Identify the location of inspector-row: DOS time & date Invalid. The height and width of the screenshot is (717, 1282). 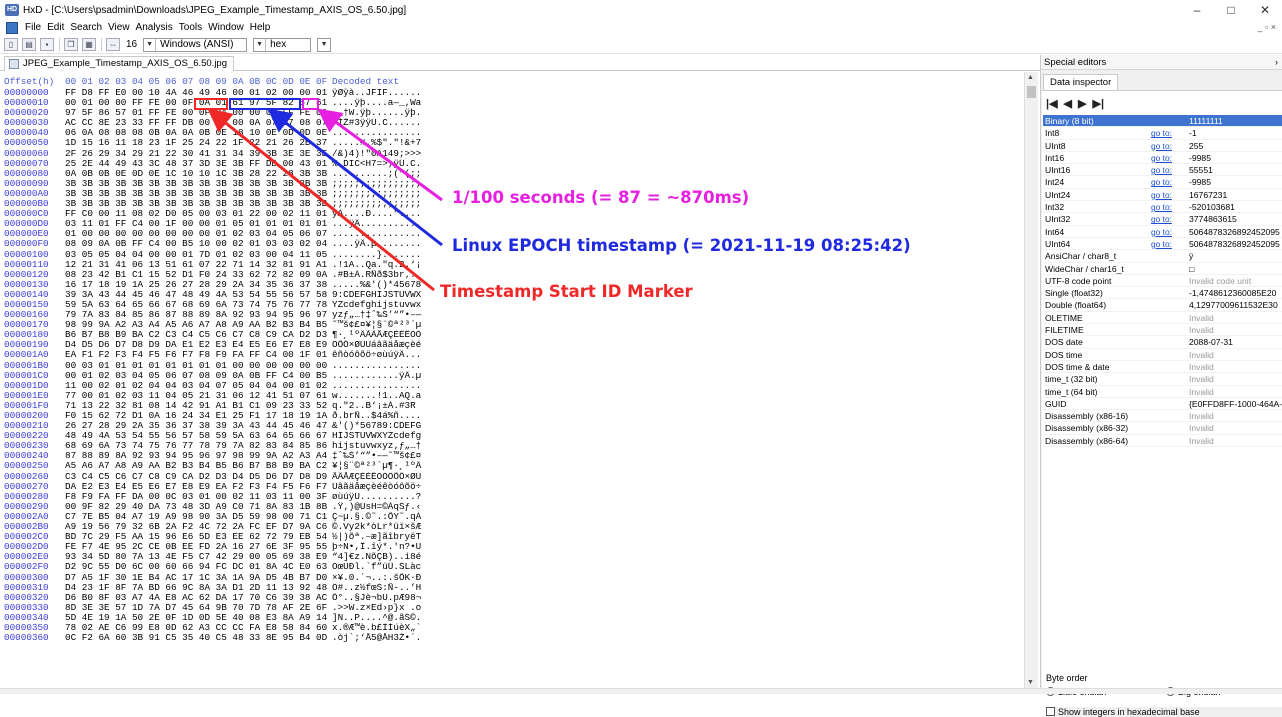
(1162, 367).